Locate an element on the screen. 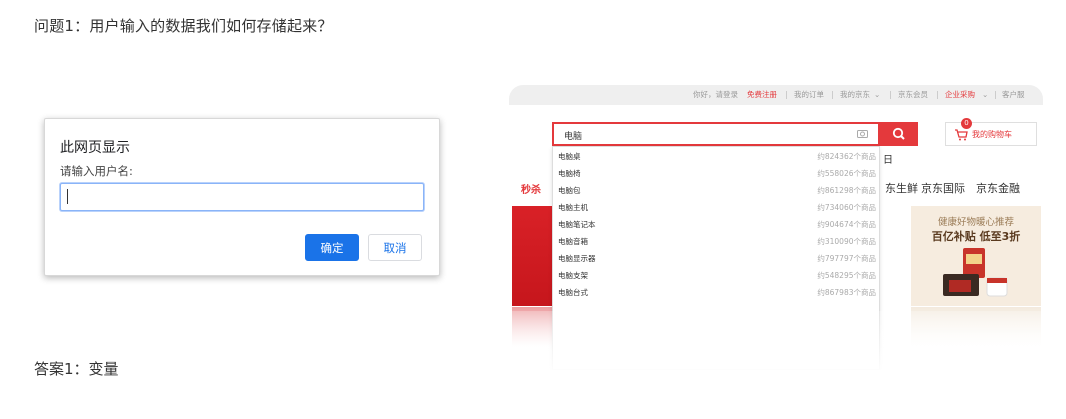 This screenshot has height=419, width=1066. cart-label: 我的购物车 is located at coordinates (992, 134).